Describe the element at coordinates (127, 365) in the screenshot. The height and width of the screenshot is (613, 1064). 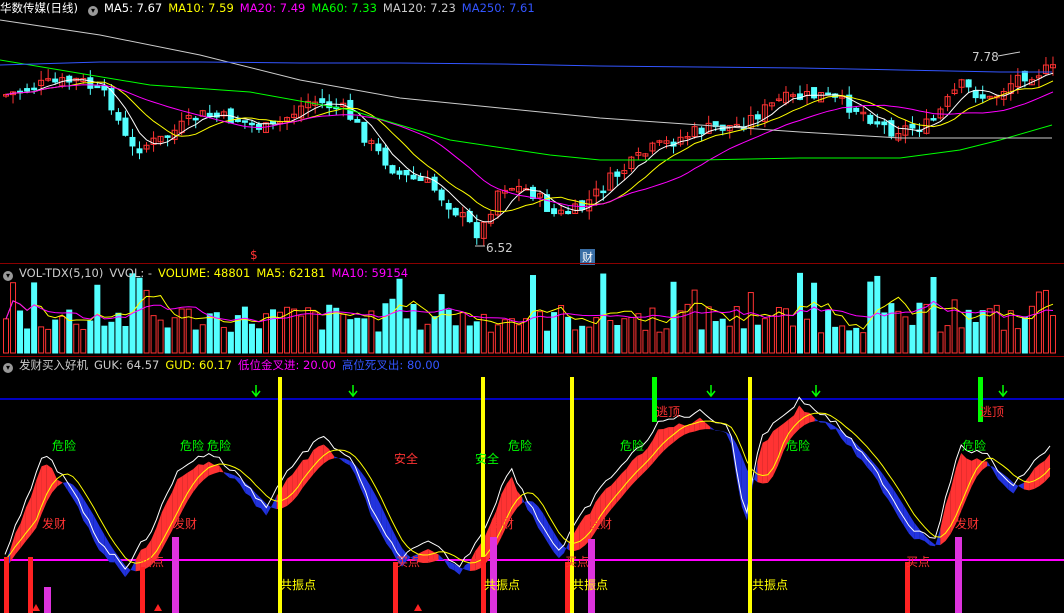
I see `signal_panel-indicator-0: GUK: 64.57` at that location.